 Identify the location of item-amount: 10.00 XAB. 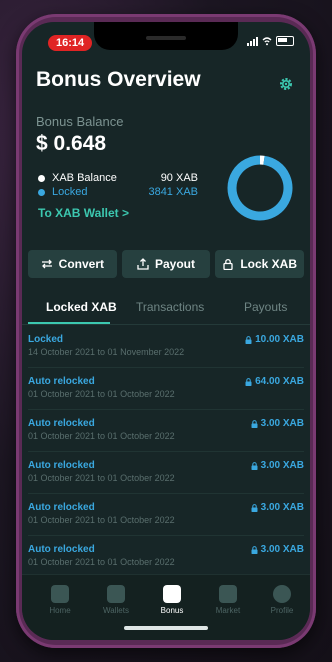
(274, 339).